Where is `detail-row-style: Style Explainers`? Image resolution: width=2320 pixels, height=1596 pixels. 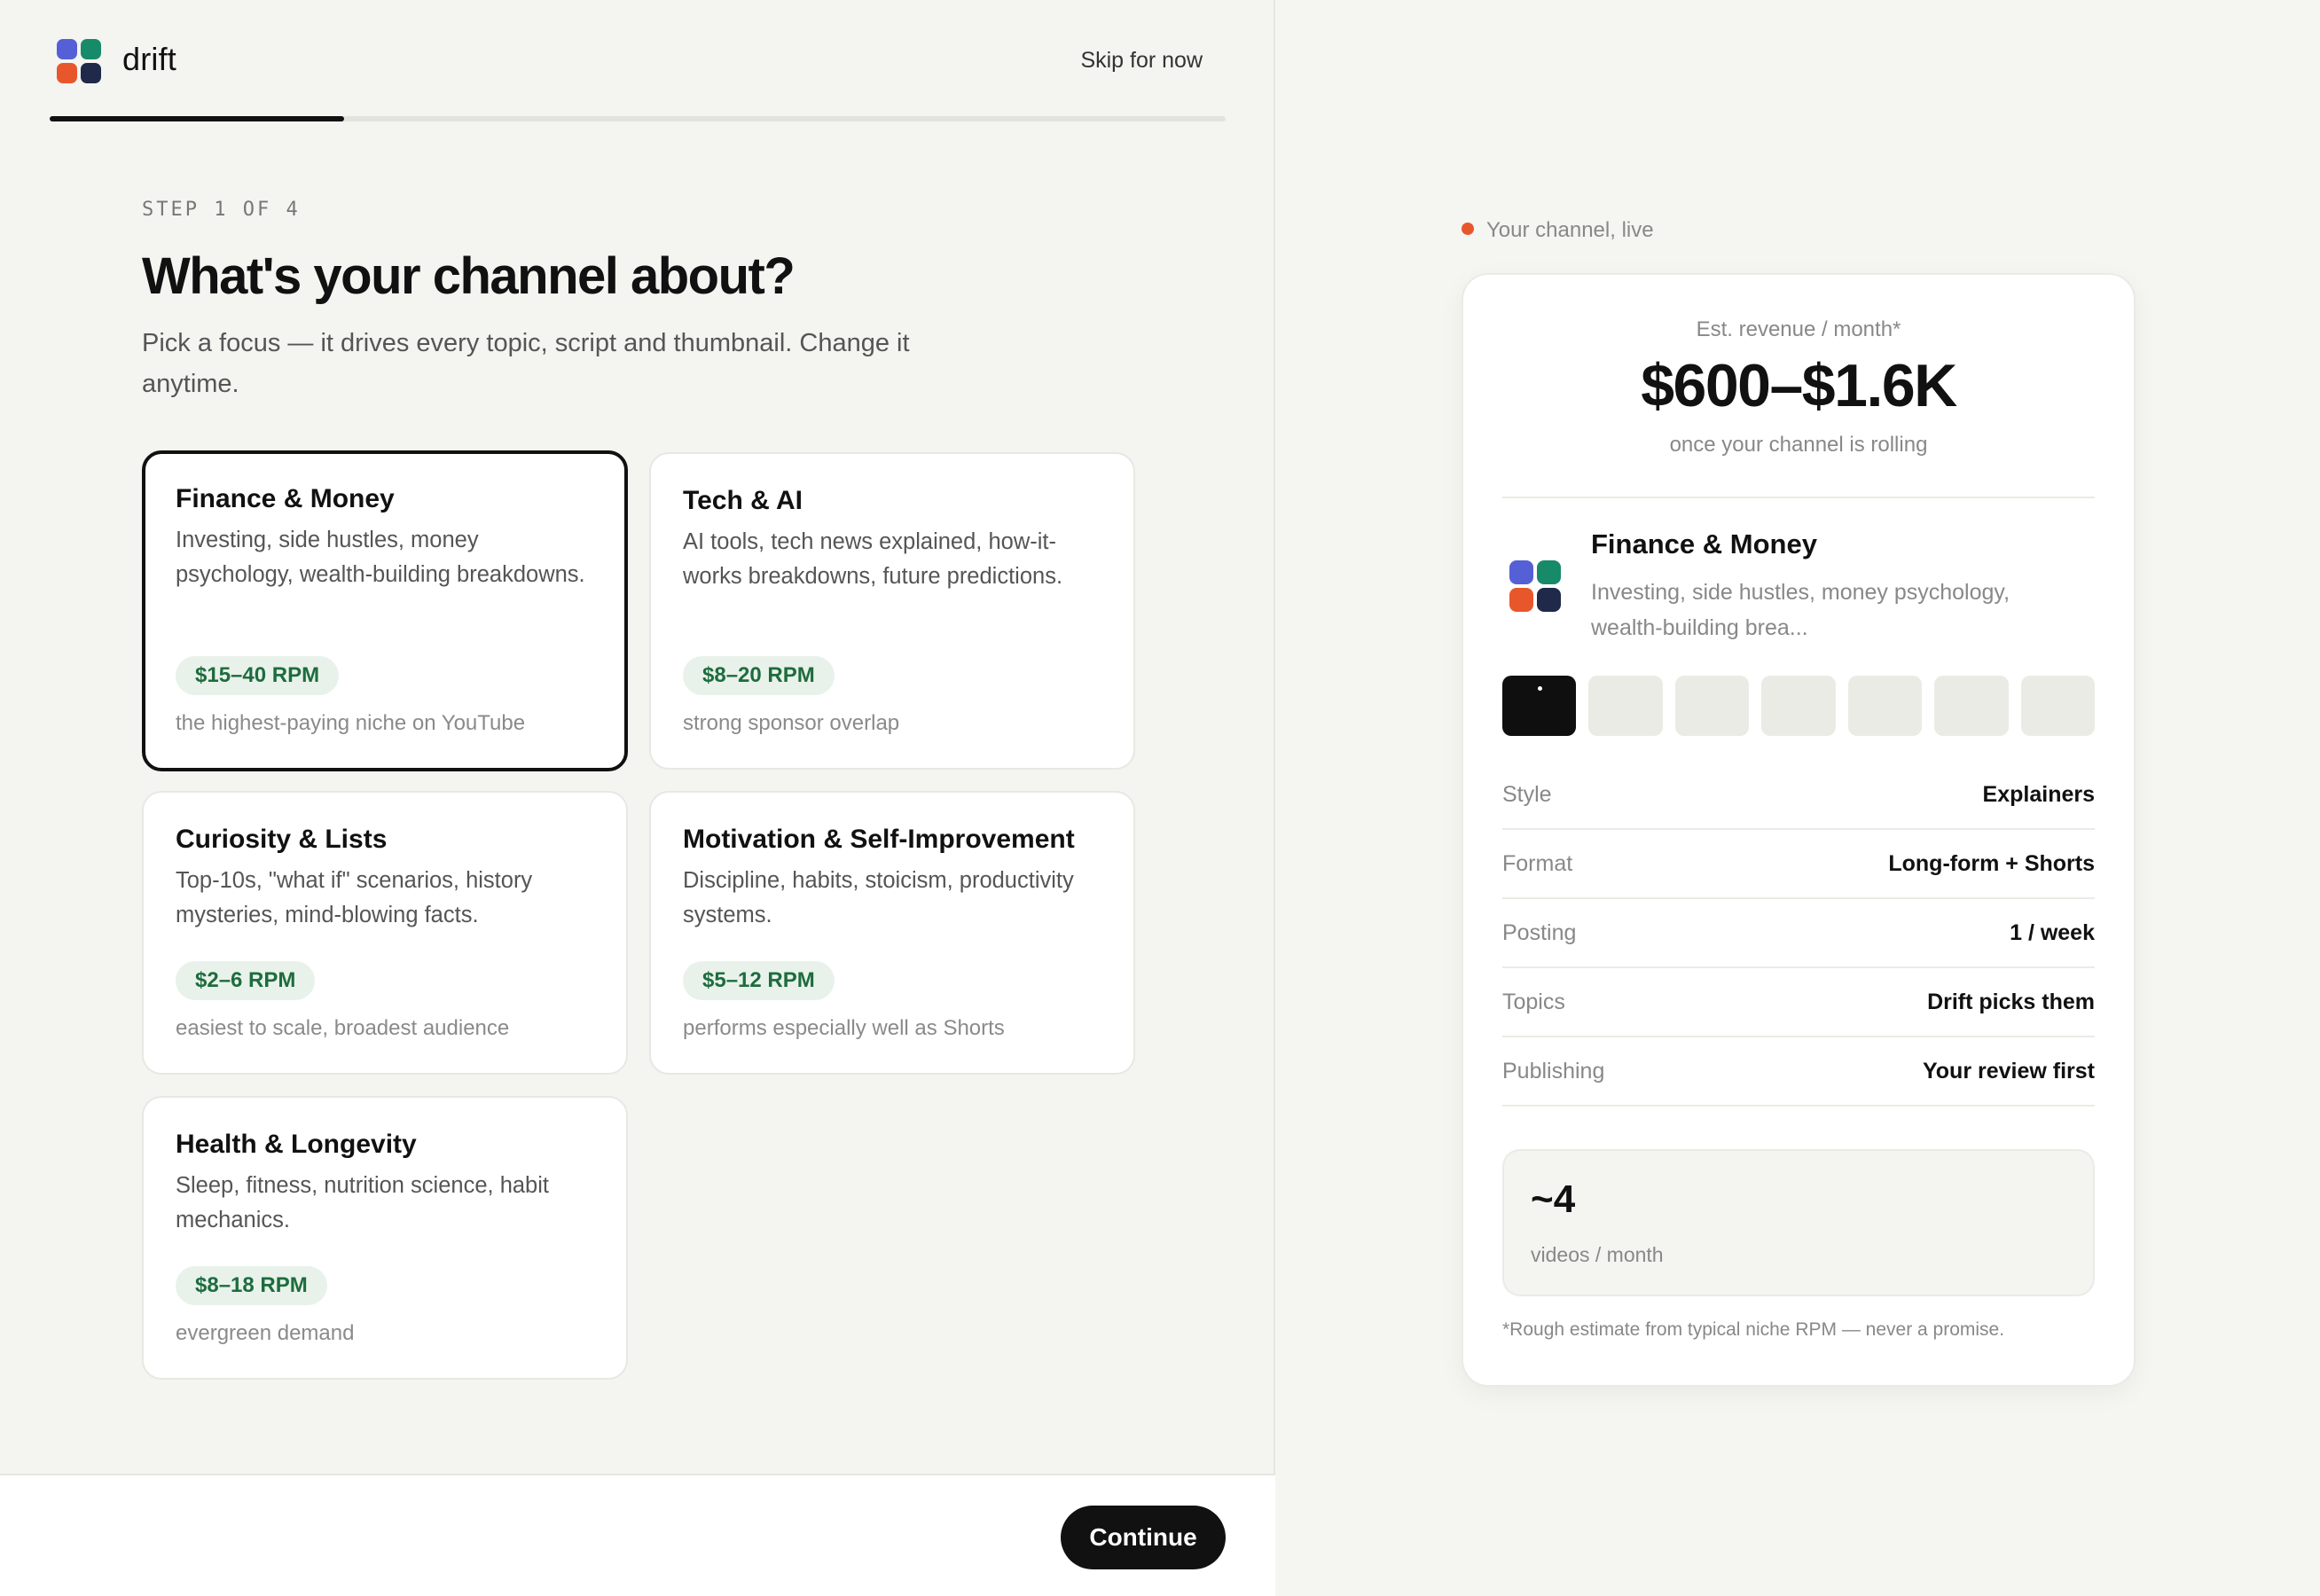 detail-row-style: Style Explainers is located at coordinates (1798, 795).